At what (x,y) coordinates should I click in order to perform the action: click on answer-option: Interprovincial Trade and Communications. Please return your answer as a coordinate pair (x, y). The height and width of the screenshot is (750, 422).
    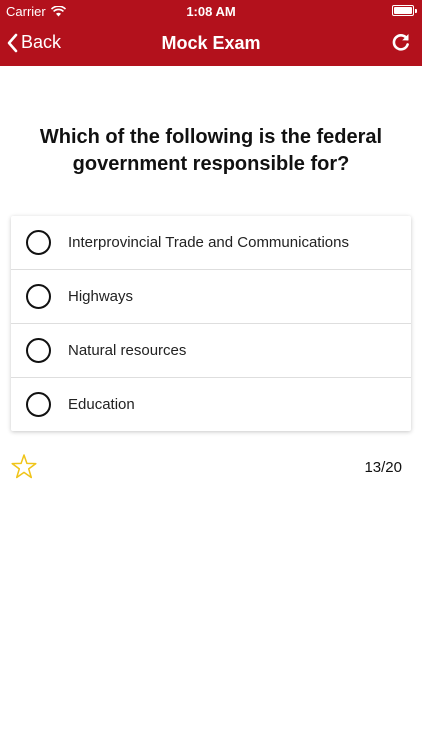
    Looking at the image, I should click on (211, 243).